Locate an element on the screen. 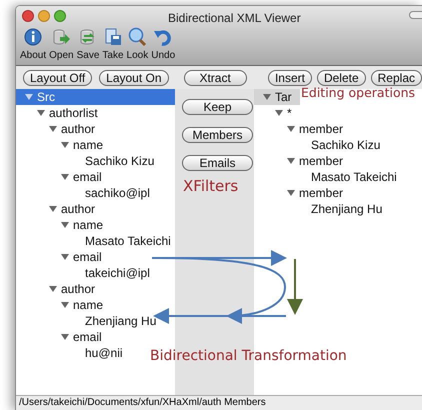 The height and width of the screenshot is (410, 422). pill-button: Delete is located at coordinates (341, 78).